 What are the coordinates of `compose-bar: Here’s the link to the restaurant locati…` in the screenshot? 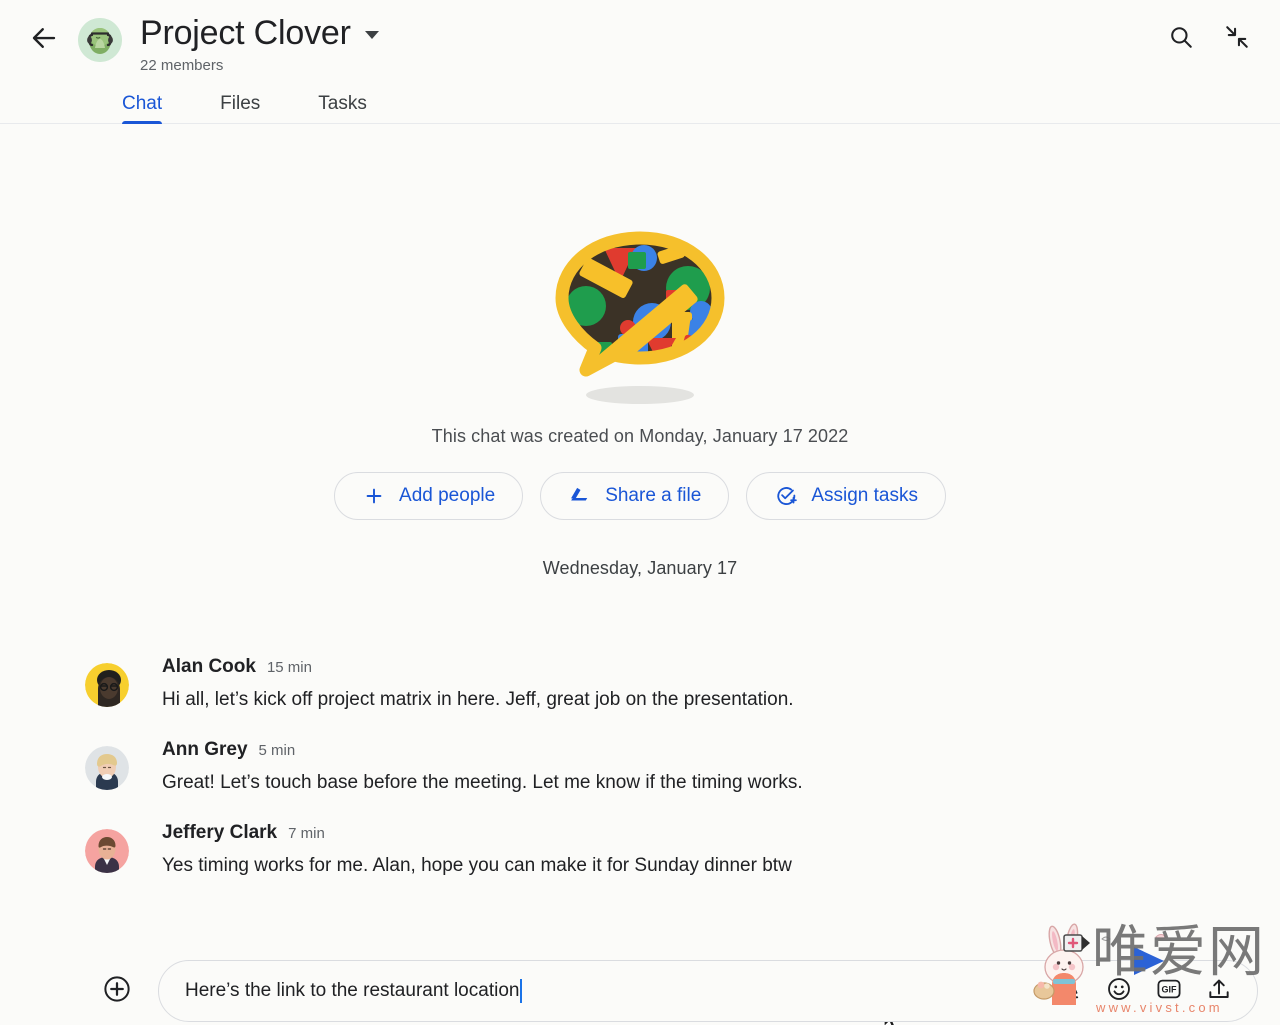 It's located at (640, 991).